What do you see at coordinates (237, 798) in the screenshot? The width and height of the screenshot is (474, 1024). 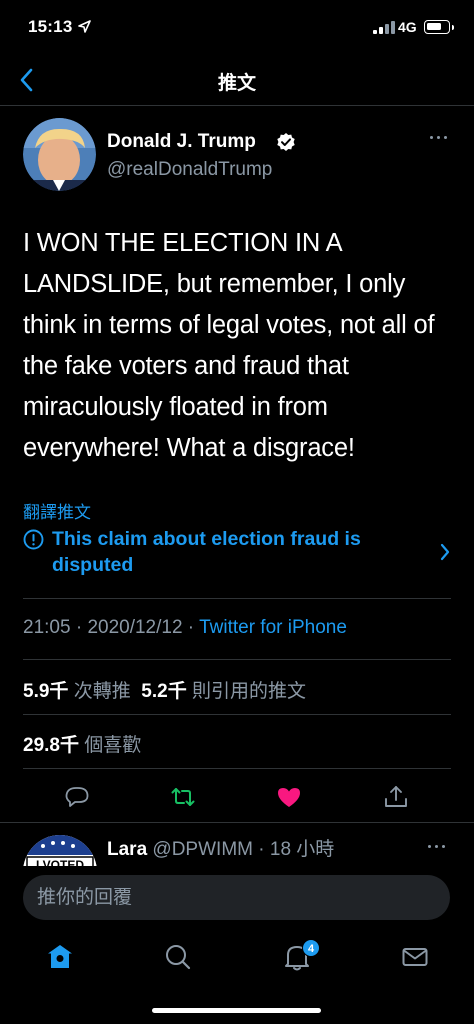 I see `tweet-actions` at bounding box center [237, 798].